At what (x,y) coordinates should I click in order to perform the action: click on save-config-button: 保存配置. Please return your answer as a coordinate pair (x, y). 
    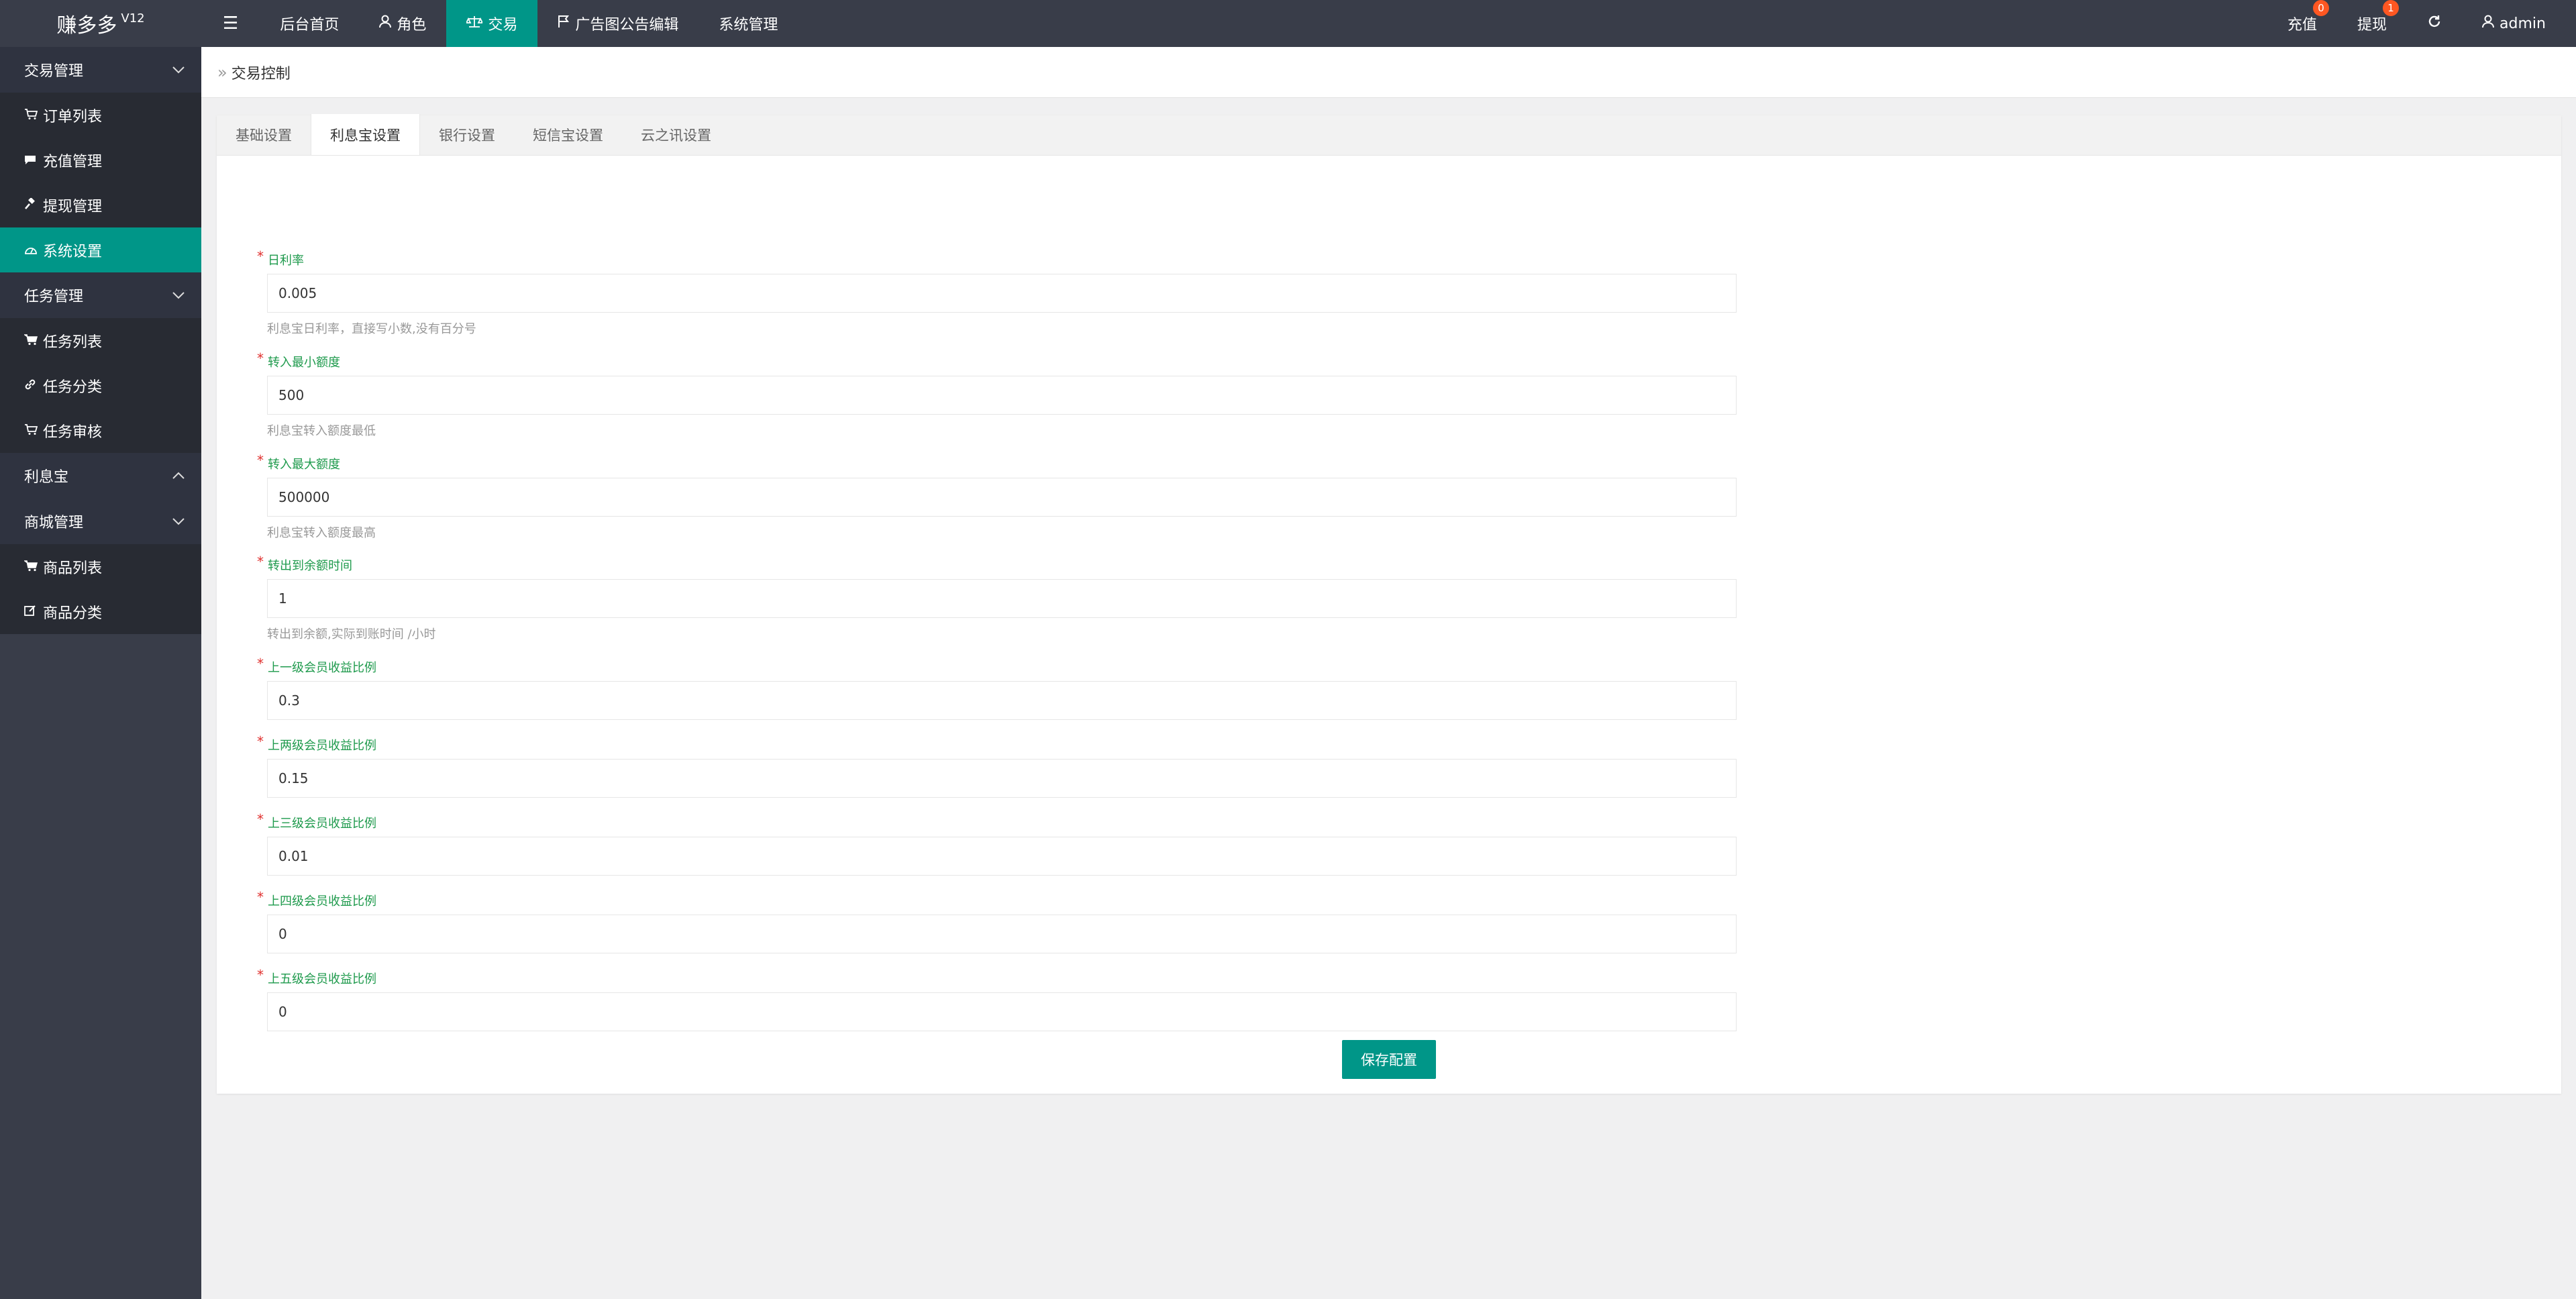
    Looking at the image, I should click on (1389, 1059).